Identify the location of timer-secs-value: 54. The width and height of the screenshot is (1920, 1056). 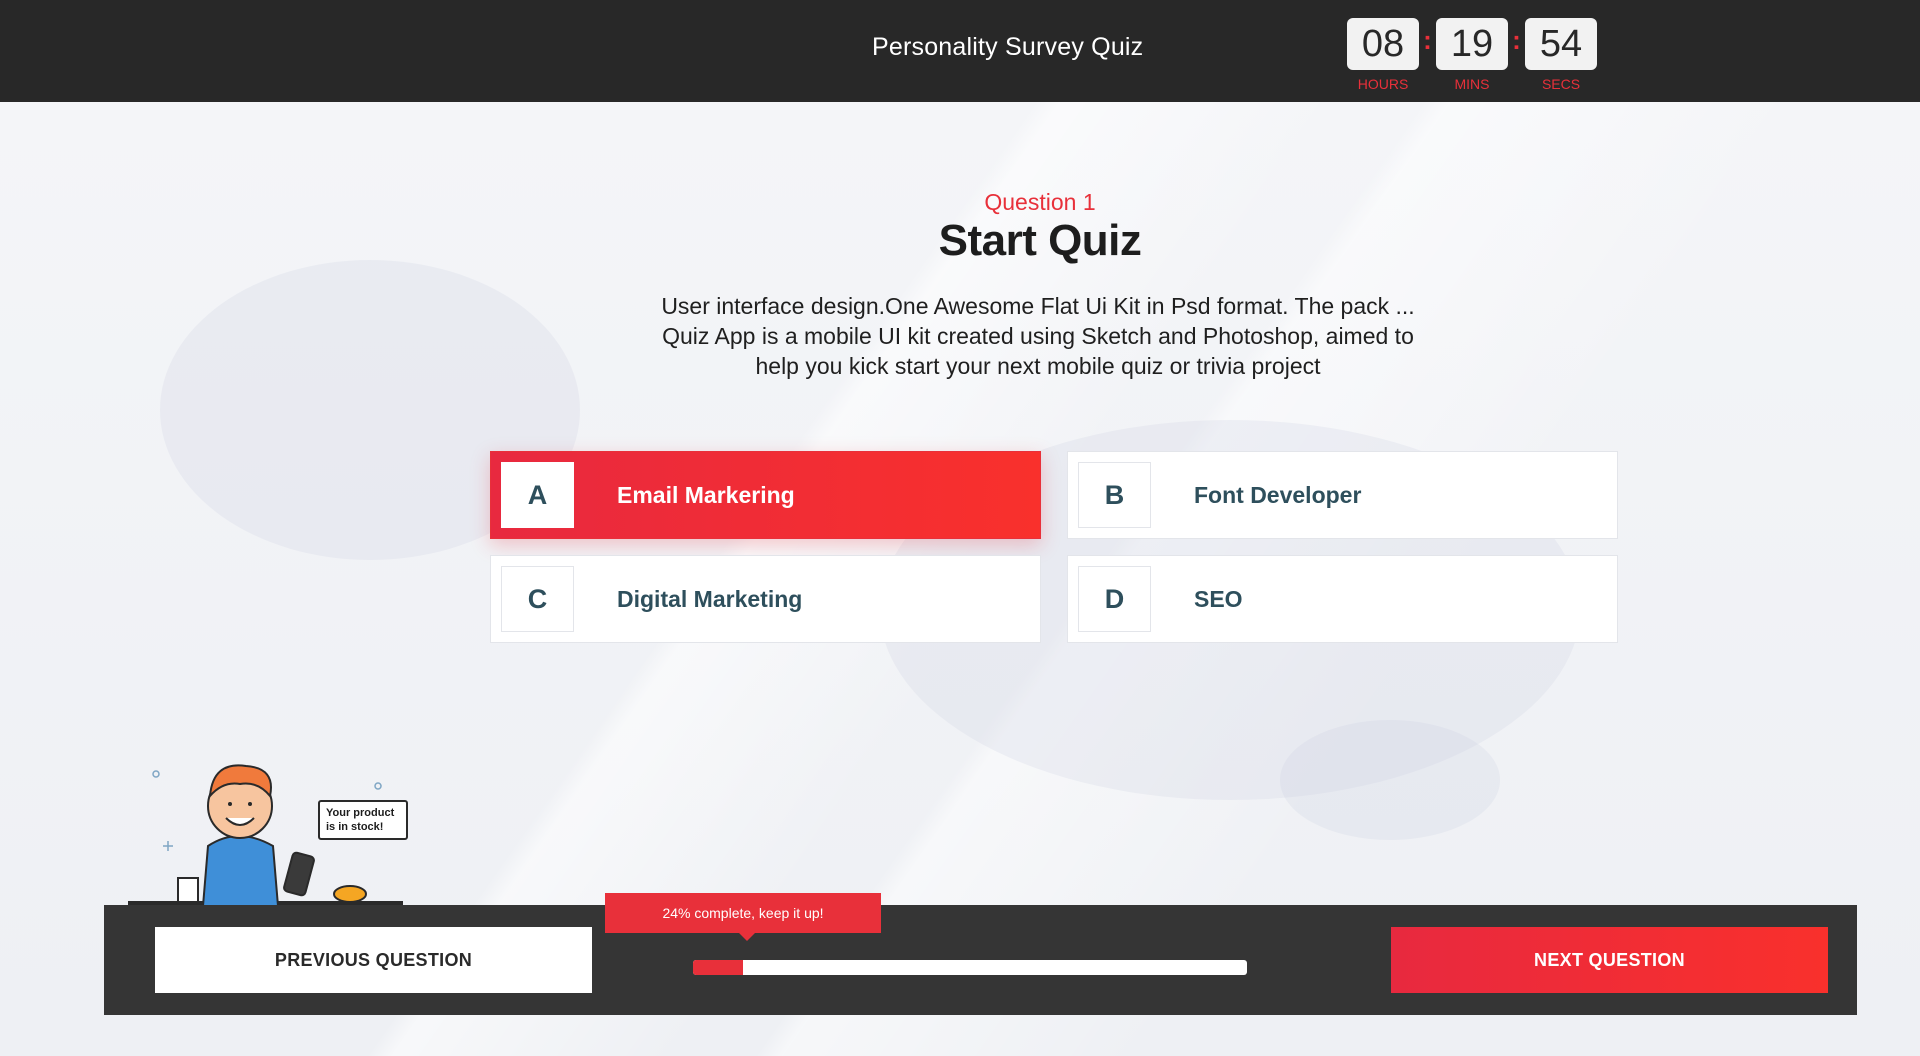
(1561, 44).